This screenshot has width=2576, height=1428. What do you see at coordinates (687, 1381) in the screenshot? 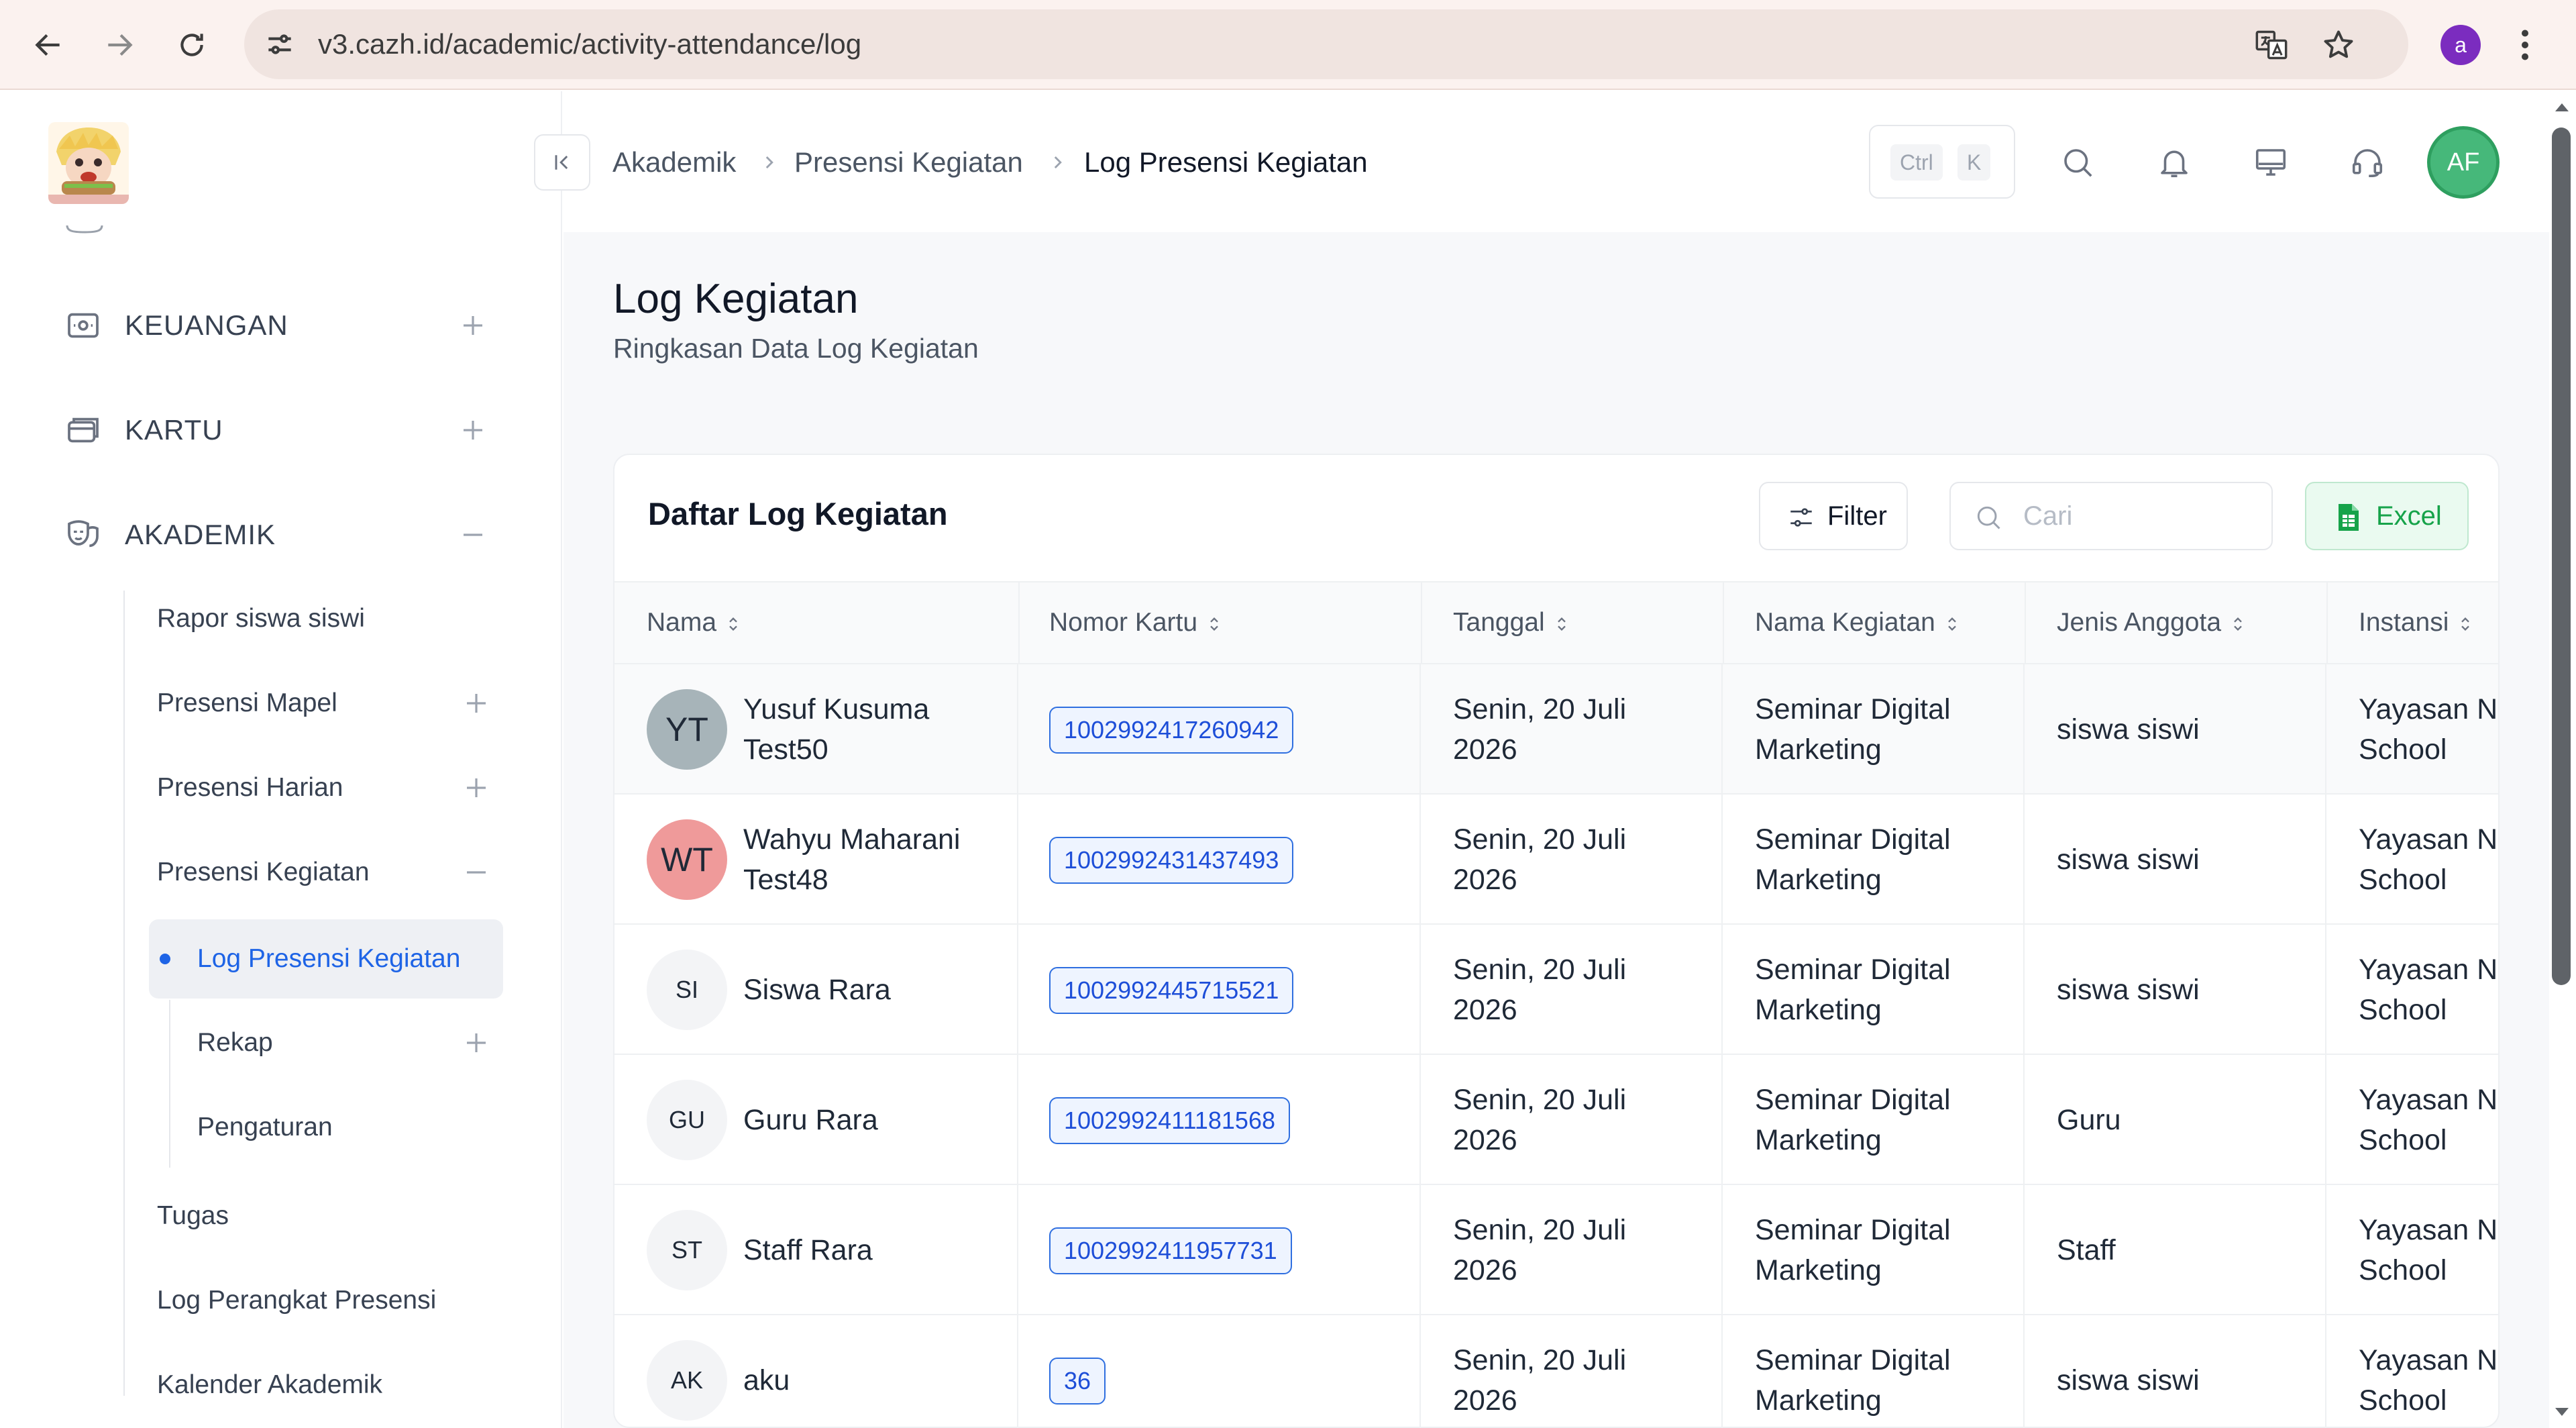
I see `avatar: AK` at bounding box center [687, 1381].